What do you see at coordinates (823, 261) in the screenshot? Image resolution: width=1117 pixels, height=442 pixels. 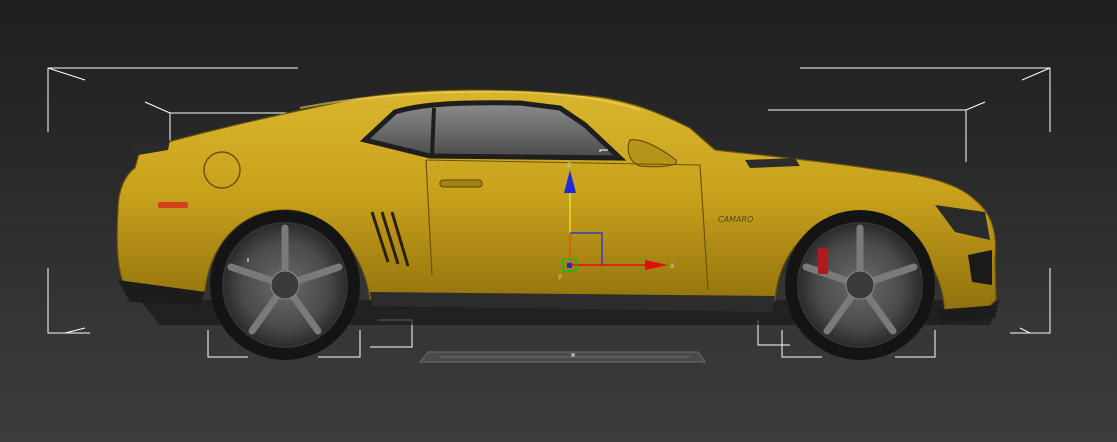 I see `brake-caliper` at bounding box center [823, 261].